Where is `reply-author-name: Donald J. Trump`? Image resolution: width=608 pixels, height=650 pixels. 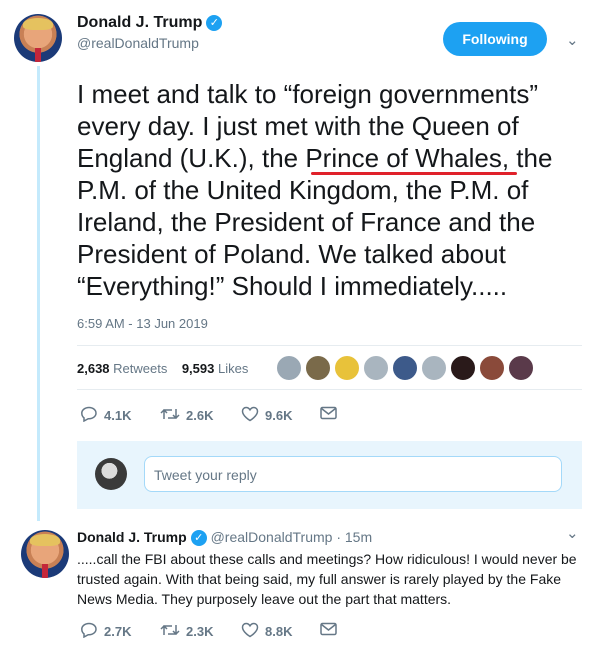
reply-author-name: Donald J. Trump is located at coordinates (132, 537).